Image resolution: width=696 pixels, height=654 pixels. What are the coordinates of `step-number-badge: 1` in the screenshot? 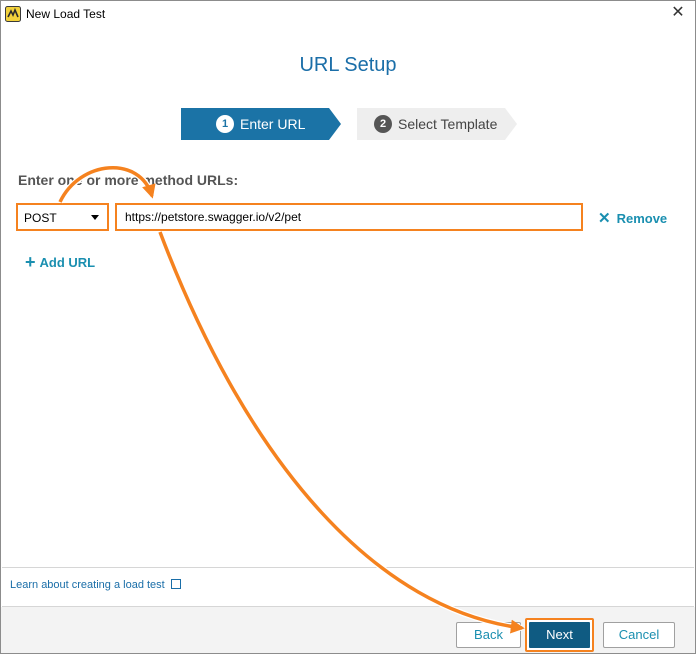 It's located at (225, 124).